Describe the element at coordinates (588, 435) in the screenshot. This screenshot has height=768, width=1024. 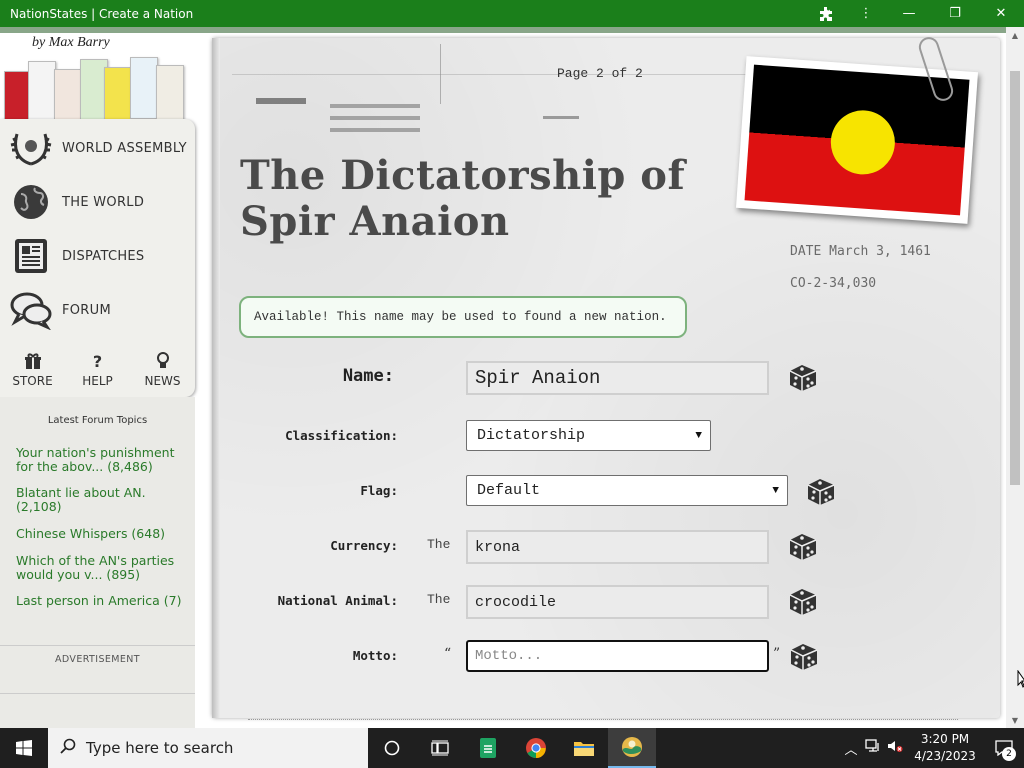
I see `classification-select: Dictatorship ▼` at that location.